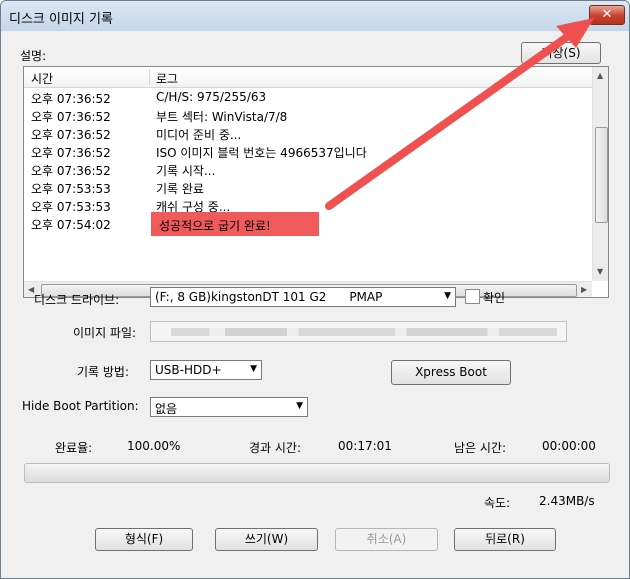 This screenshot has height=579, width=630. Describe the element at coordinates (166, 409) in the screenshot. I see `hide-boot-partition-value: 없음` at that location.